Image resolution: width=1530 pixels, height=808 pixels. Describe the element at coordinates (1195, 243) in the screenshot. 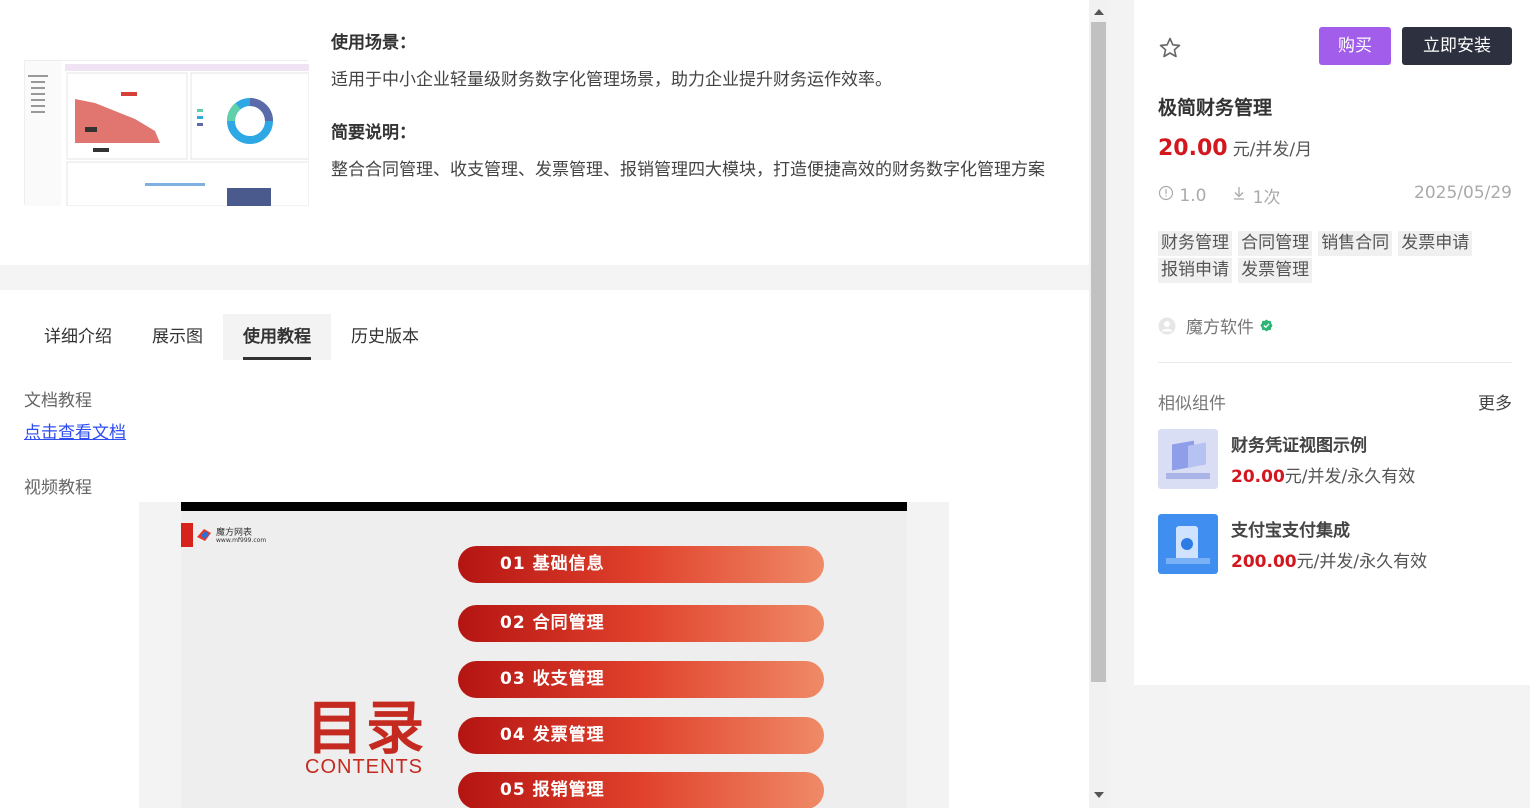

I see `tag: 财务管理` at that location.